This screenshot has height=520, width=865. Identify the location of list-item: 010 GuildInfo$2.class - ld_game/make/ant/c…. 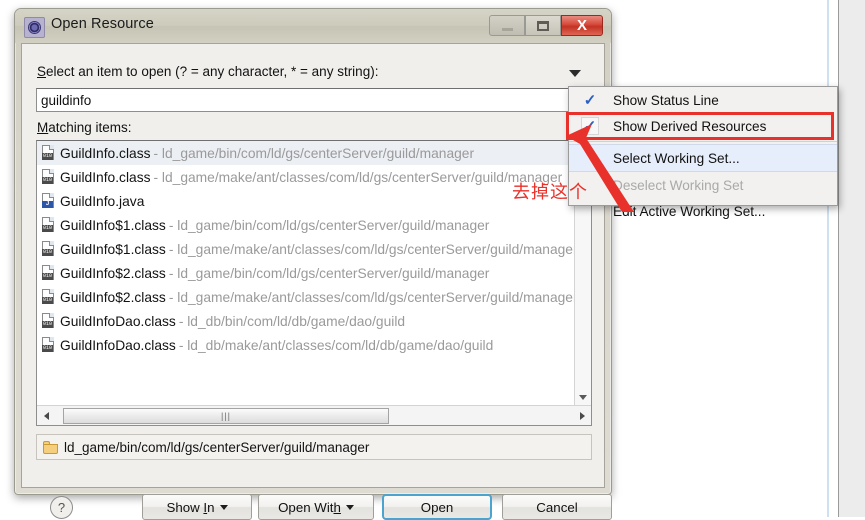
(305, 297).